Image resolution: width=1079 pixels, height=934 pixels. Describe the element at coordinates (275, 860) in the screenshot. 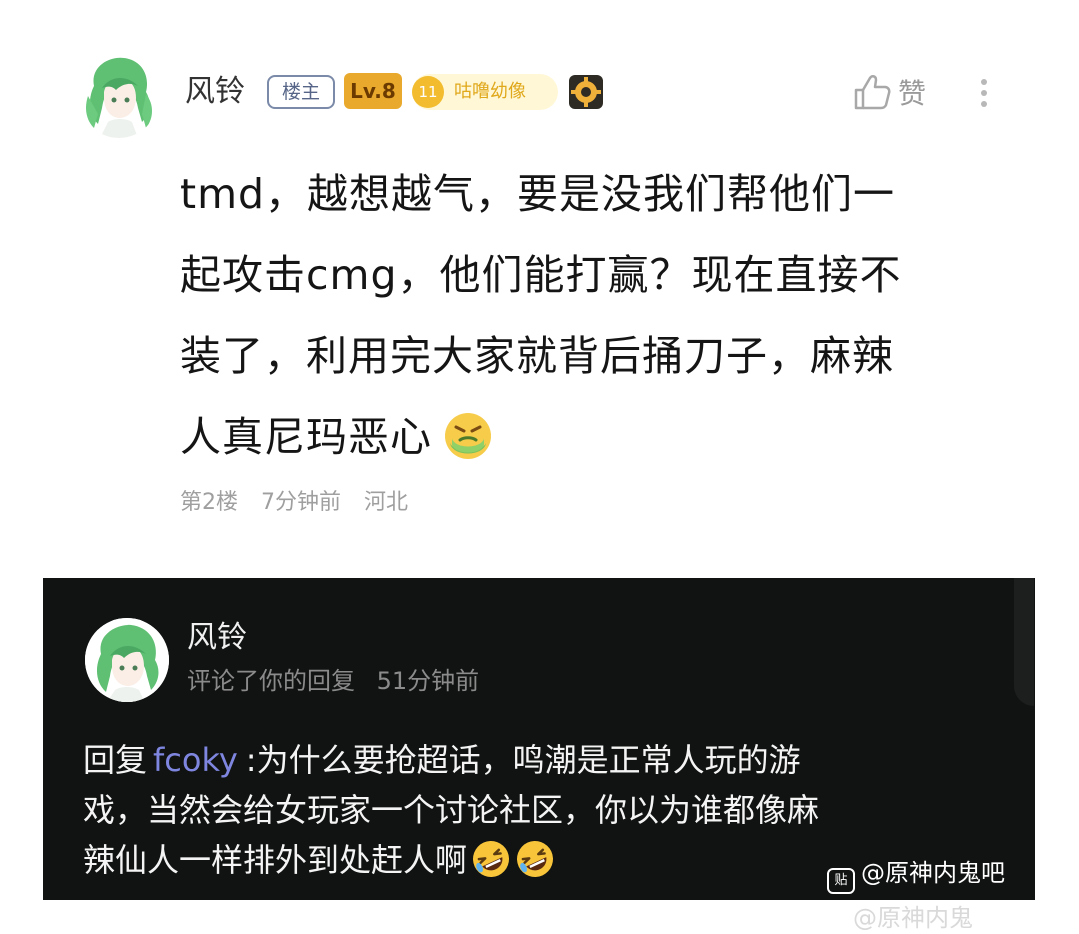

I see `body-text: 辣仙人一样排外到处赶人啊` at that location.